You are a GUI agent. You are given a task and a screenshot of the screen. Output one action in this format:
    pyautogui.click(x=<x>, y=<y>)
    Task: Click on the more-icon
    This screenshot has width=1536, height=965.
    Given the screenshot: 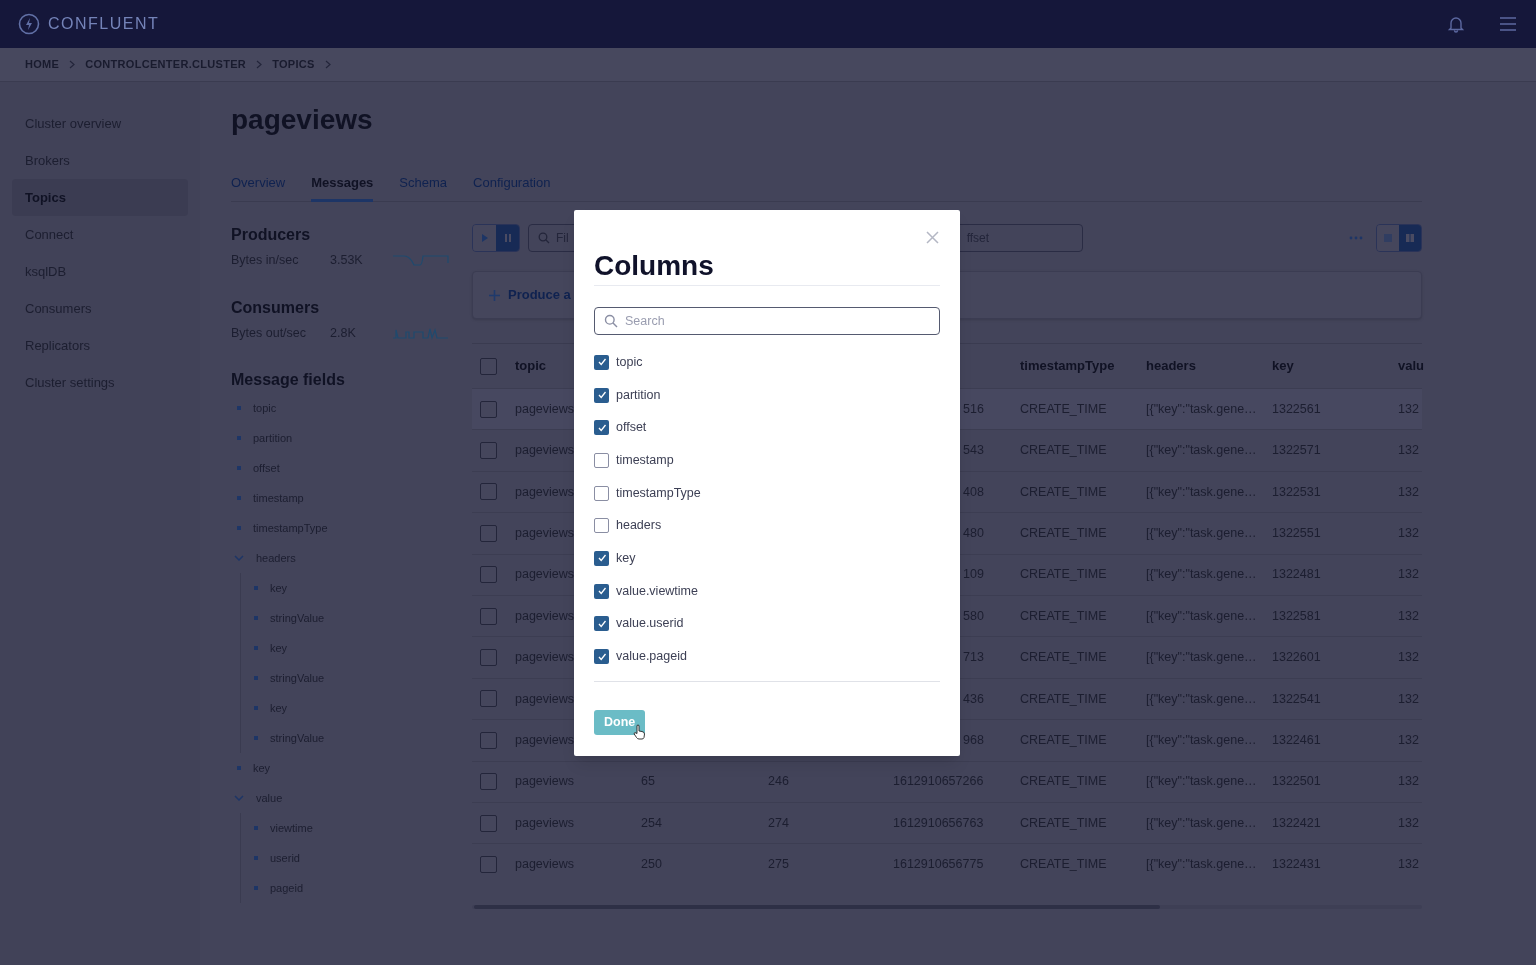 What is the action you would take?
    pyautogui.click(x=1356, y=238)
    